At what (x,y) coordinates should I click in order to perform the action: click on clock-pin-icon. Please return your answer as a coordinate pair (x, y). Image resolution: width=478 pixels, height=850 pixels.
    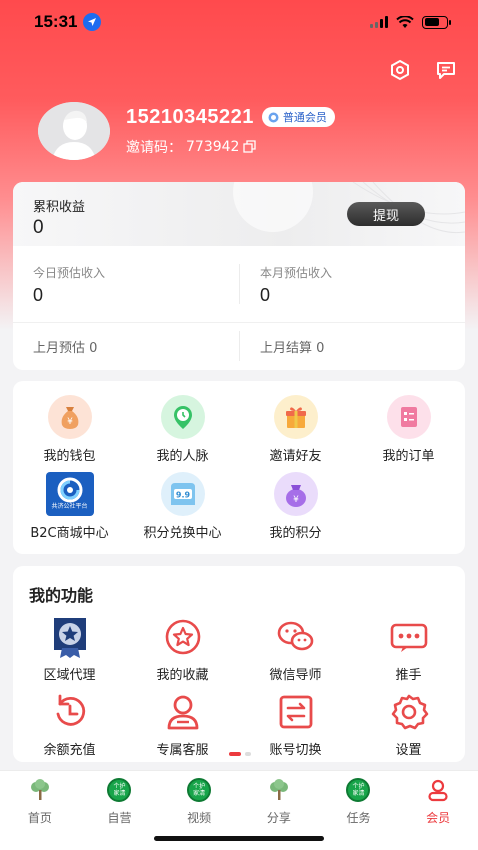
    Looking at the image, I should click on (182, 417).